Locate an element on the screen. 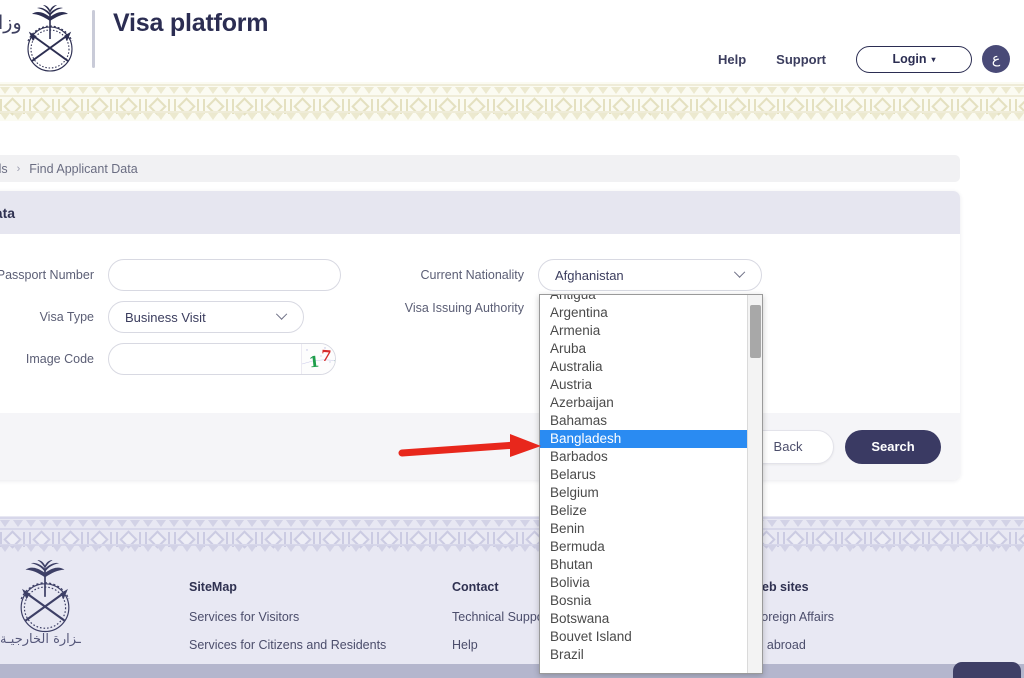  captcha-digit-3: 4 is located at coordinates (334, 359).